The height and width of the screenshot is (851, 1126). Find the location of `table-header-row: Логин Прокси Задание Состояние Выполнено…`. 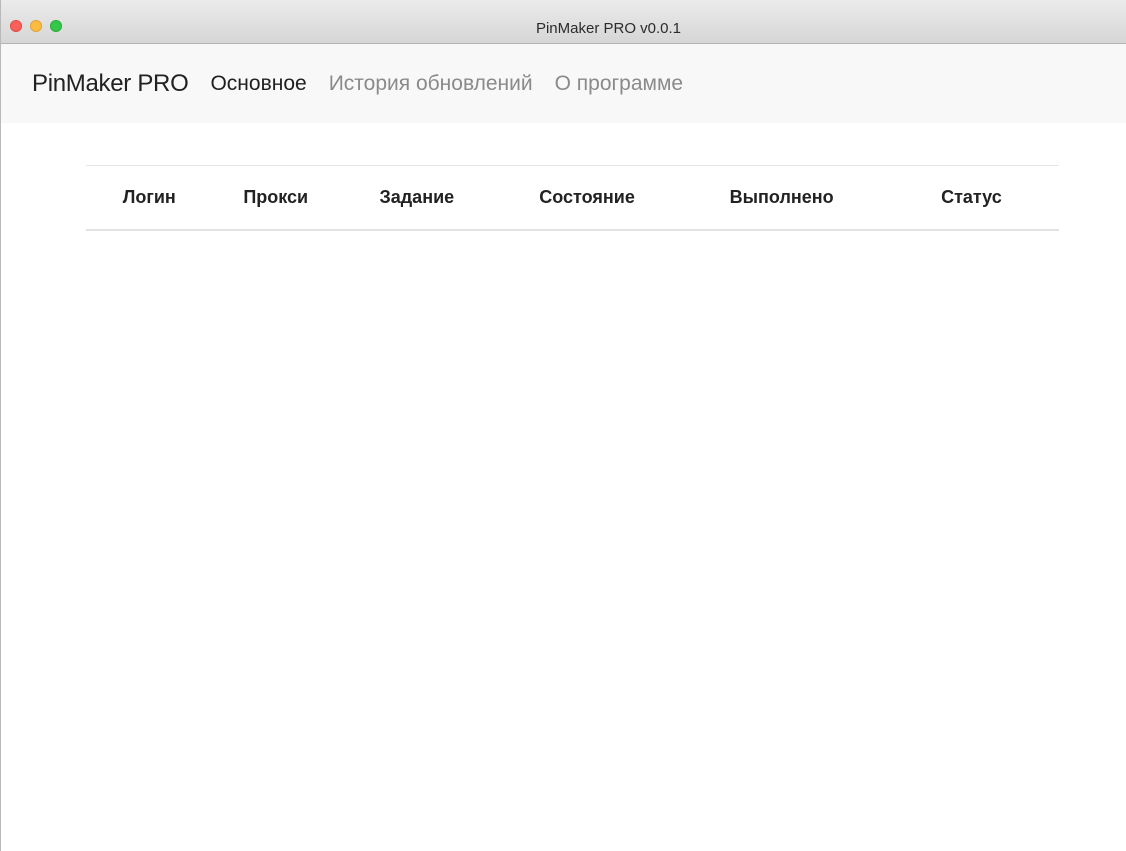

table-header-row: Логин Прокси Задание Состояние Выполнено… is located at coordinates (572, 197).